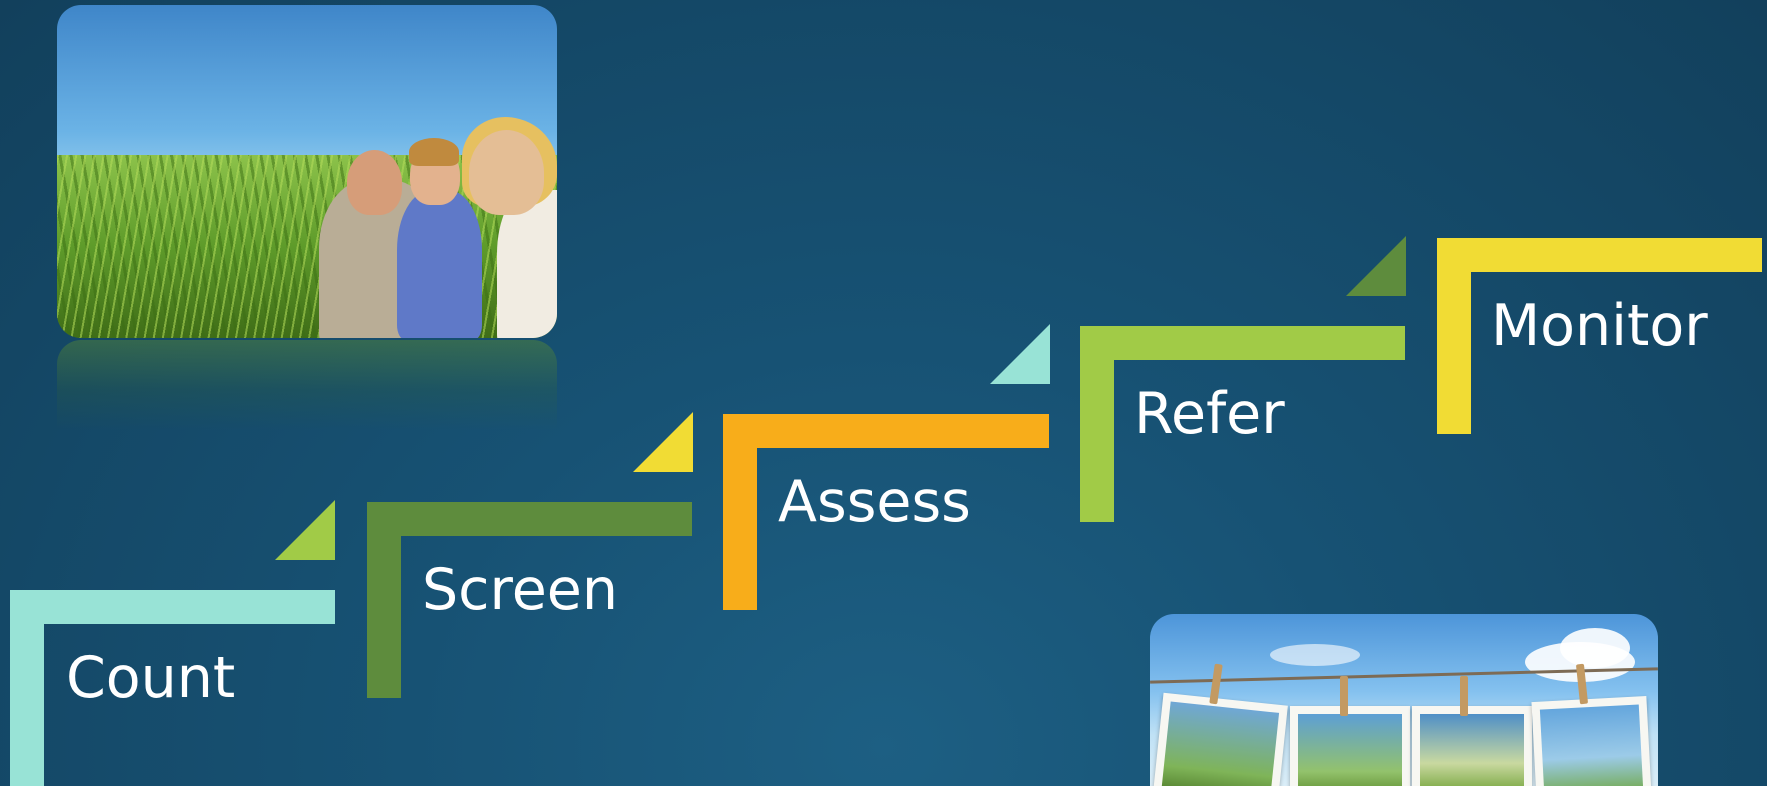  Describe the element at coordinates (1454, 336) in the screenshot. I see `step-monitor-bracket-side` at that location.